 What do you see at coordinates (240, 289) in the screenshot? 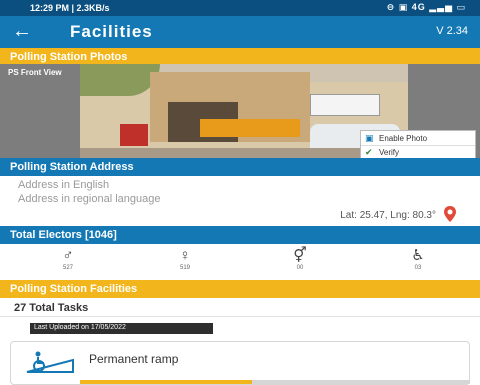
I see `section-facilities-header: Polling Station Facilities` at bounding box center [240, 289].